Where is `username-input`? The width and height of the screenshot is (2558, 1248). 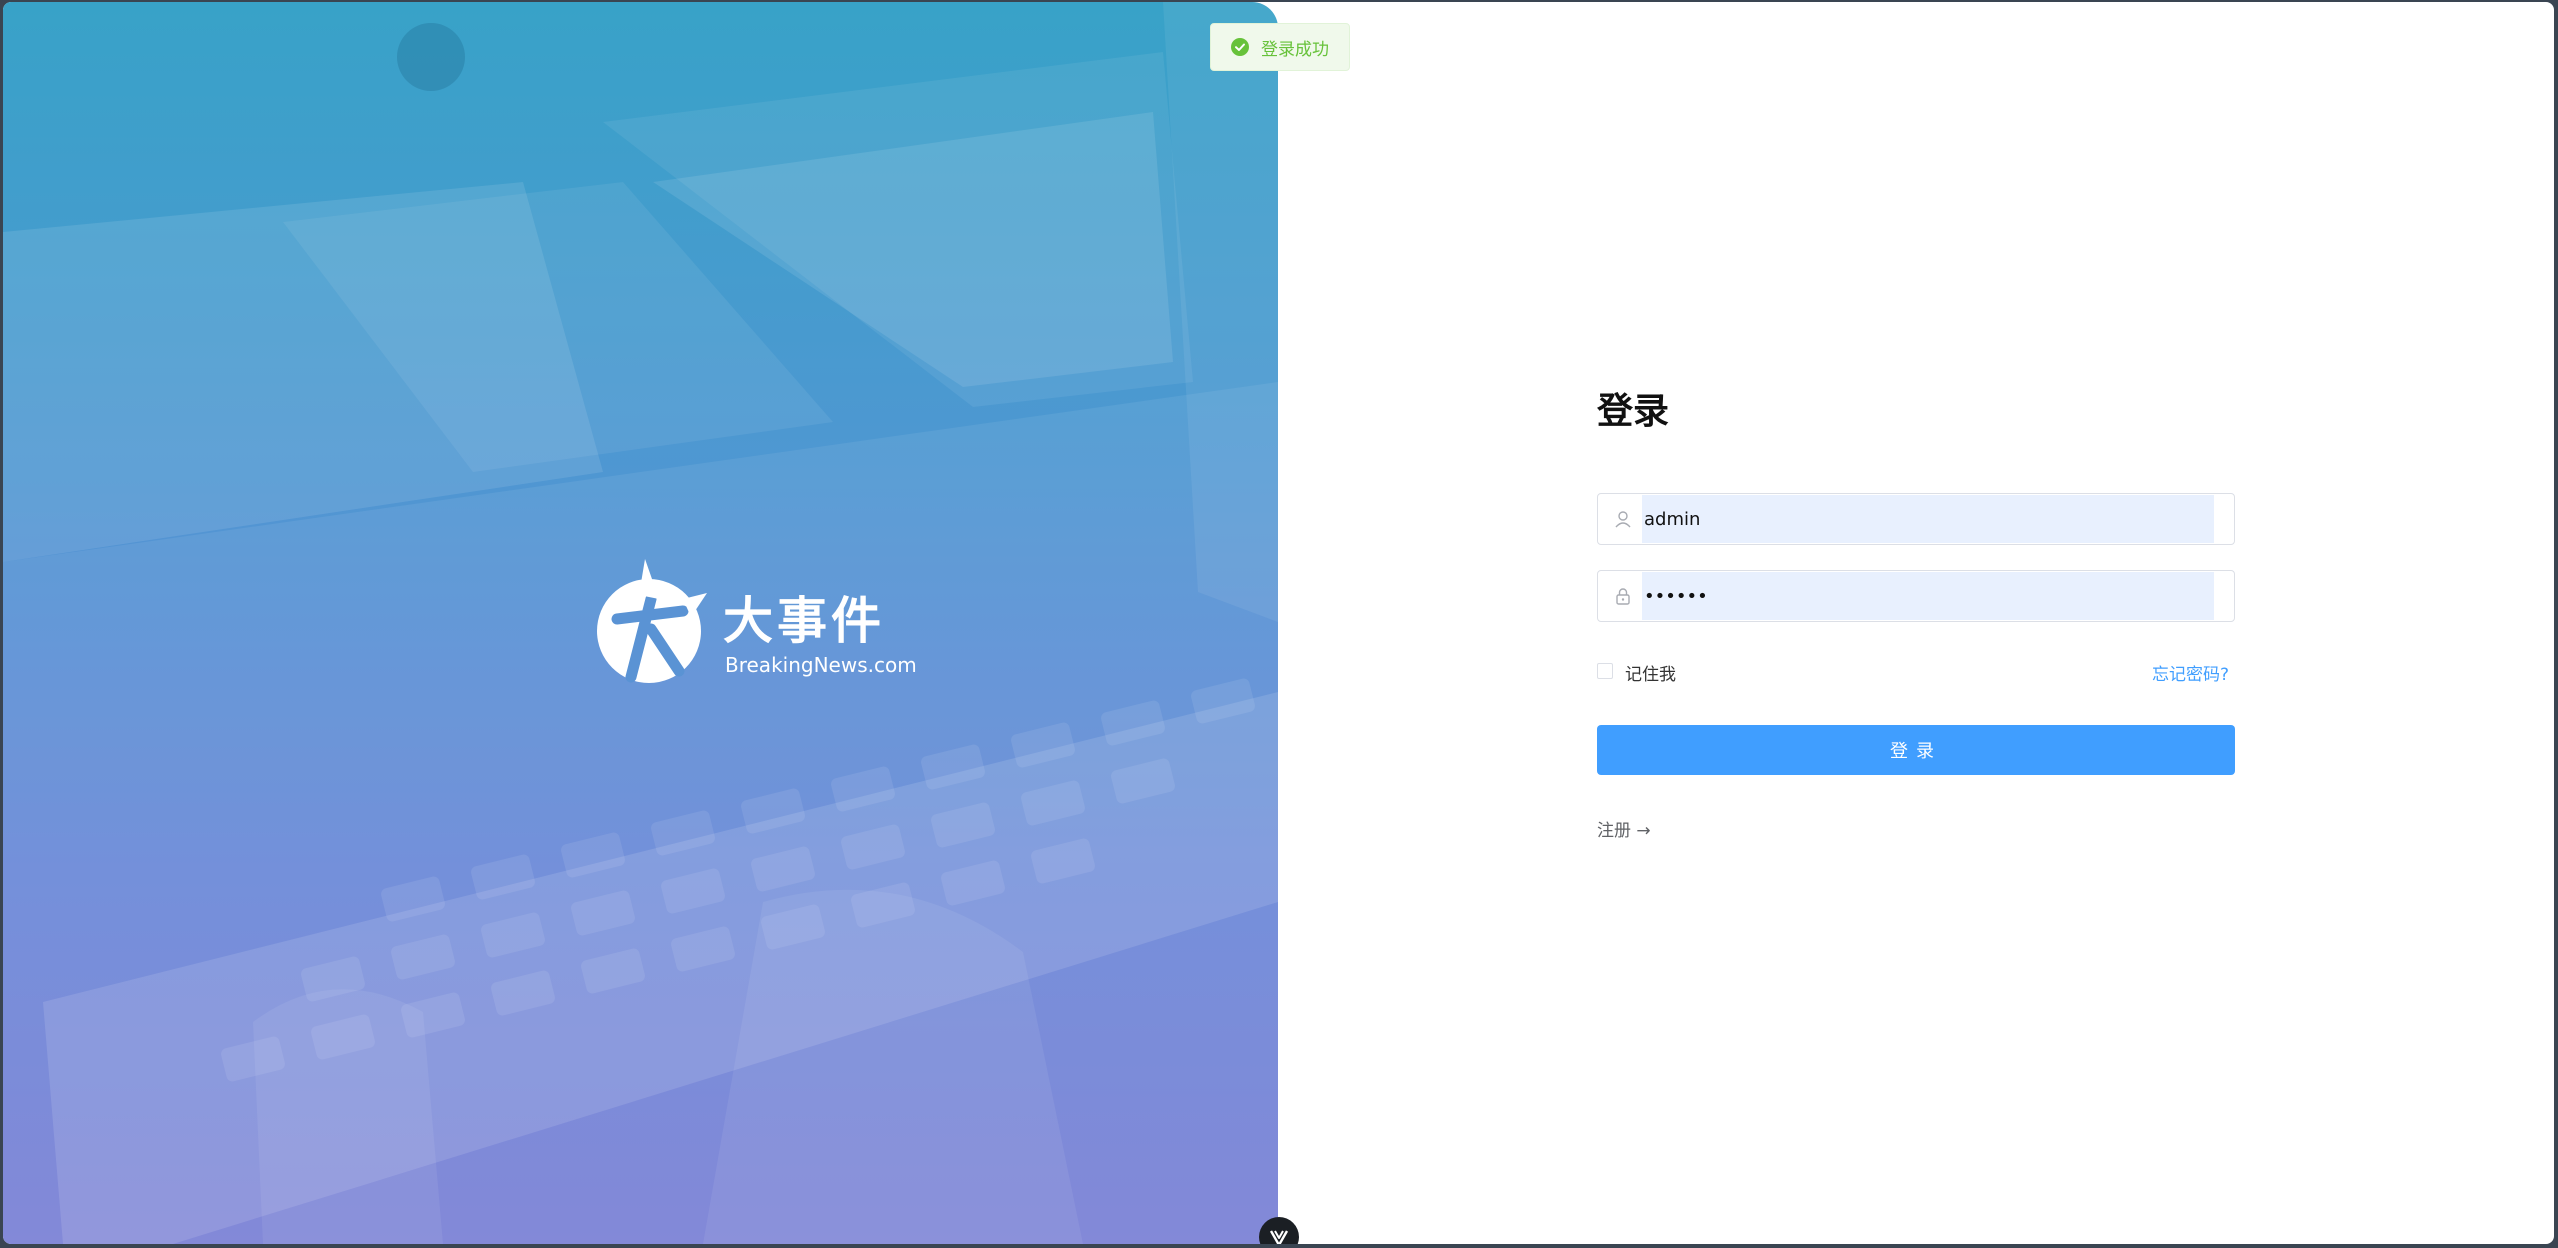 username-input is located at coordinates (1924, 519).